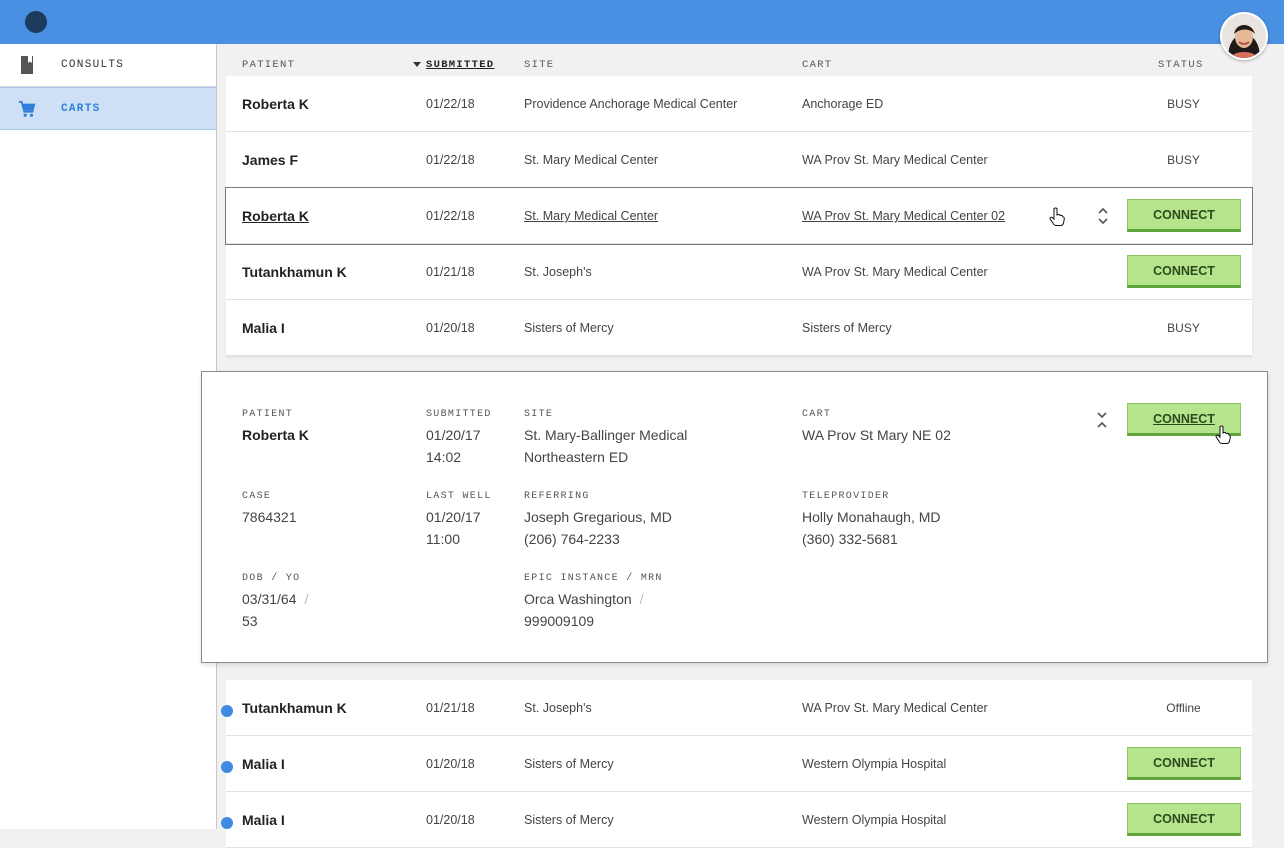  I want to click on cart-name: Anchorage ED, so click(843, 104).